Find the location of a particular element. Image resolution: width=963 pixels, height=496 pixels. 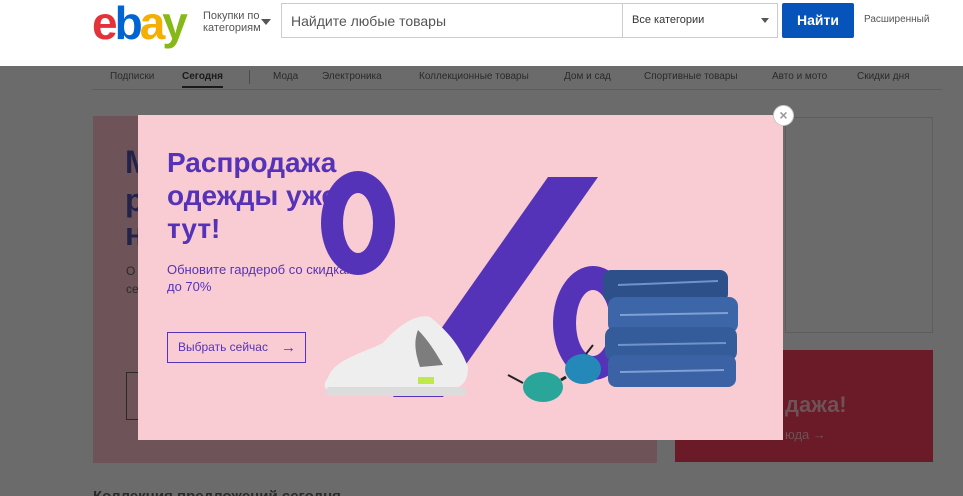

nav-item-subscriptions: Подписки is located at coordinates (132, 76).